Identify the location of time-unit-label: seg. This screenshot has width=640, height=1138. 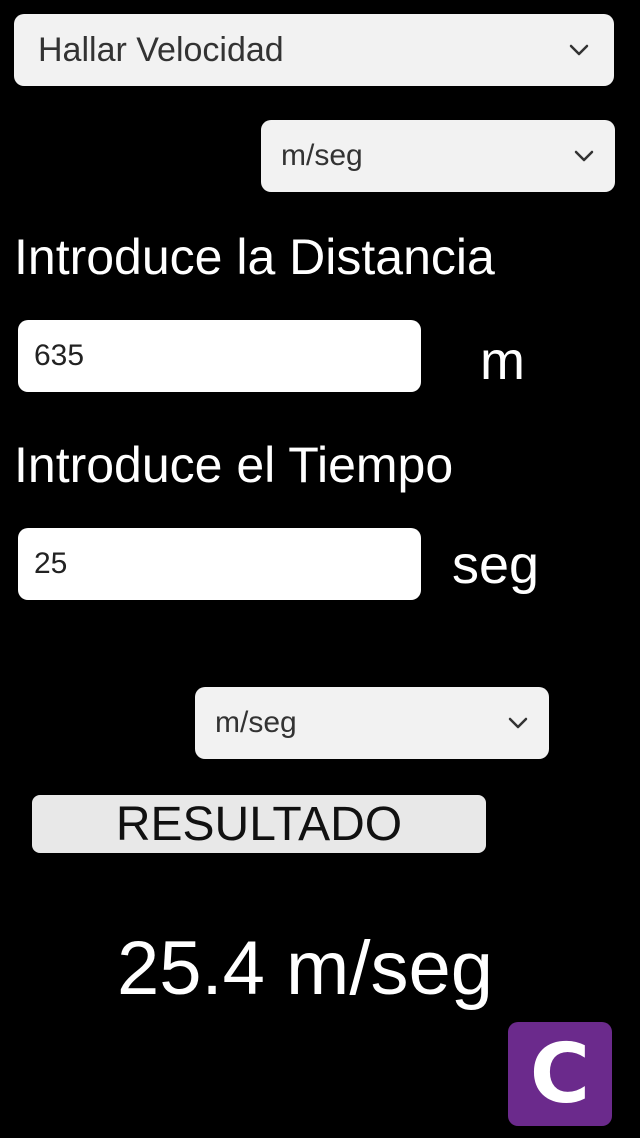
(496, 565).